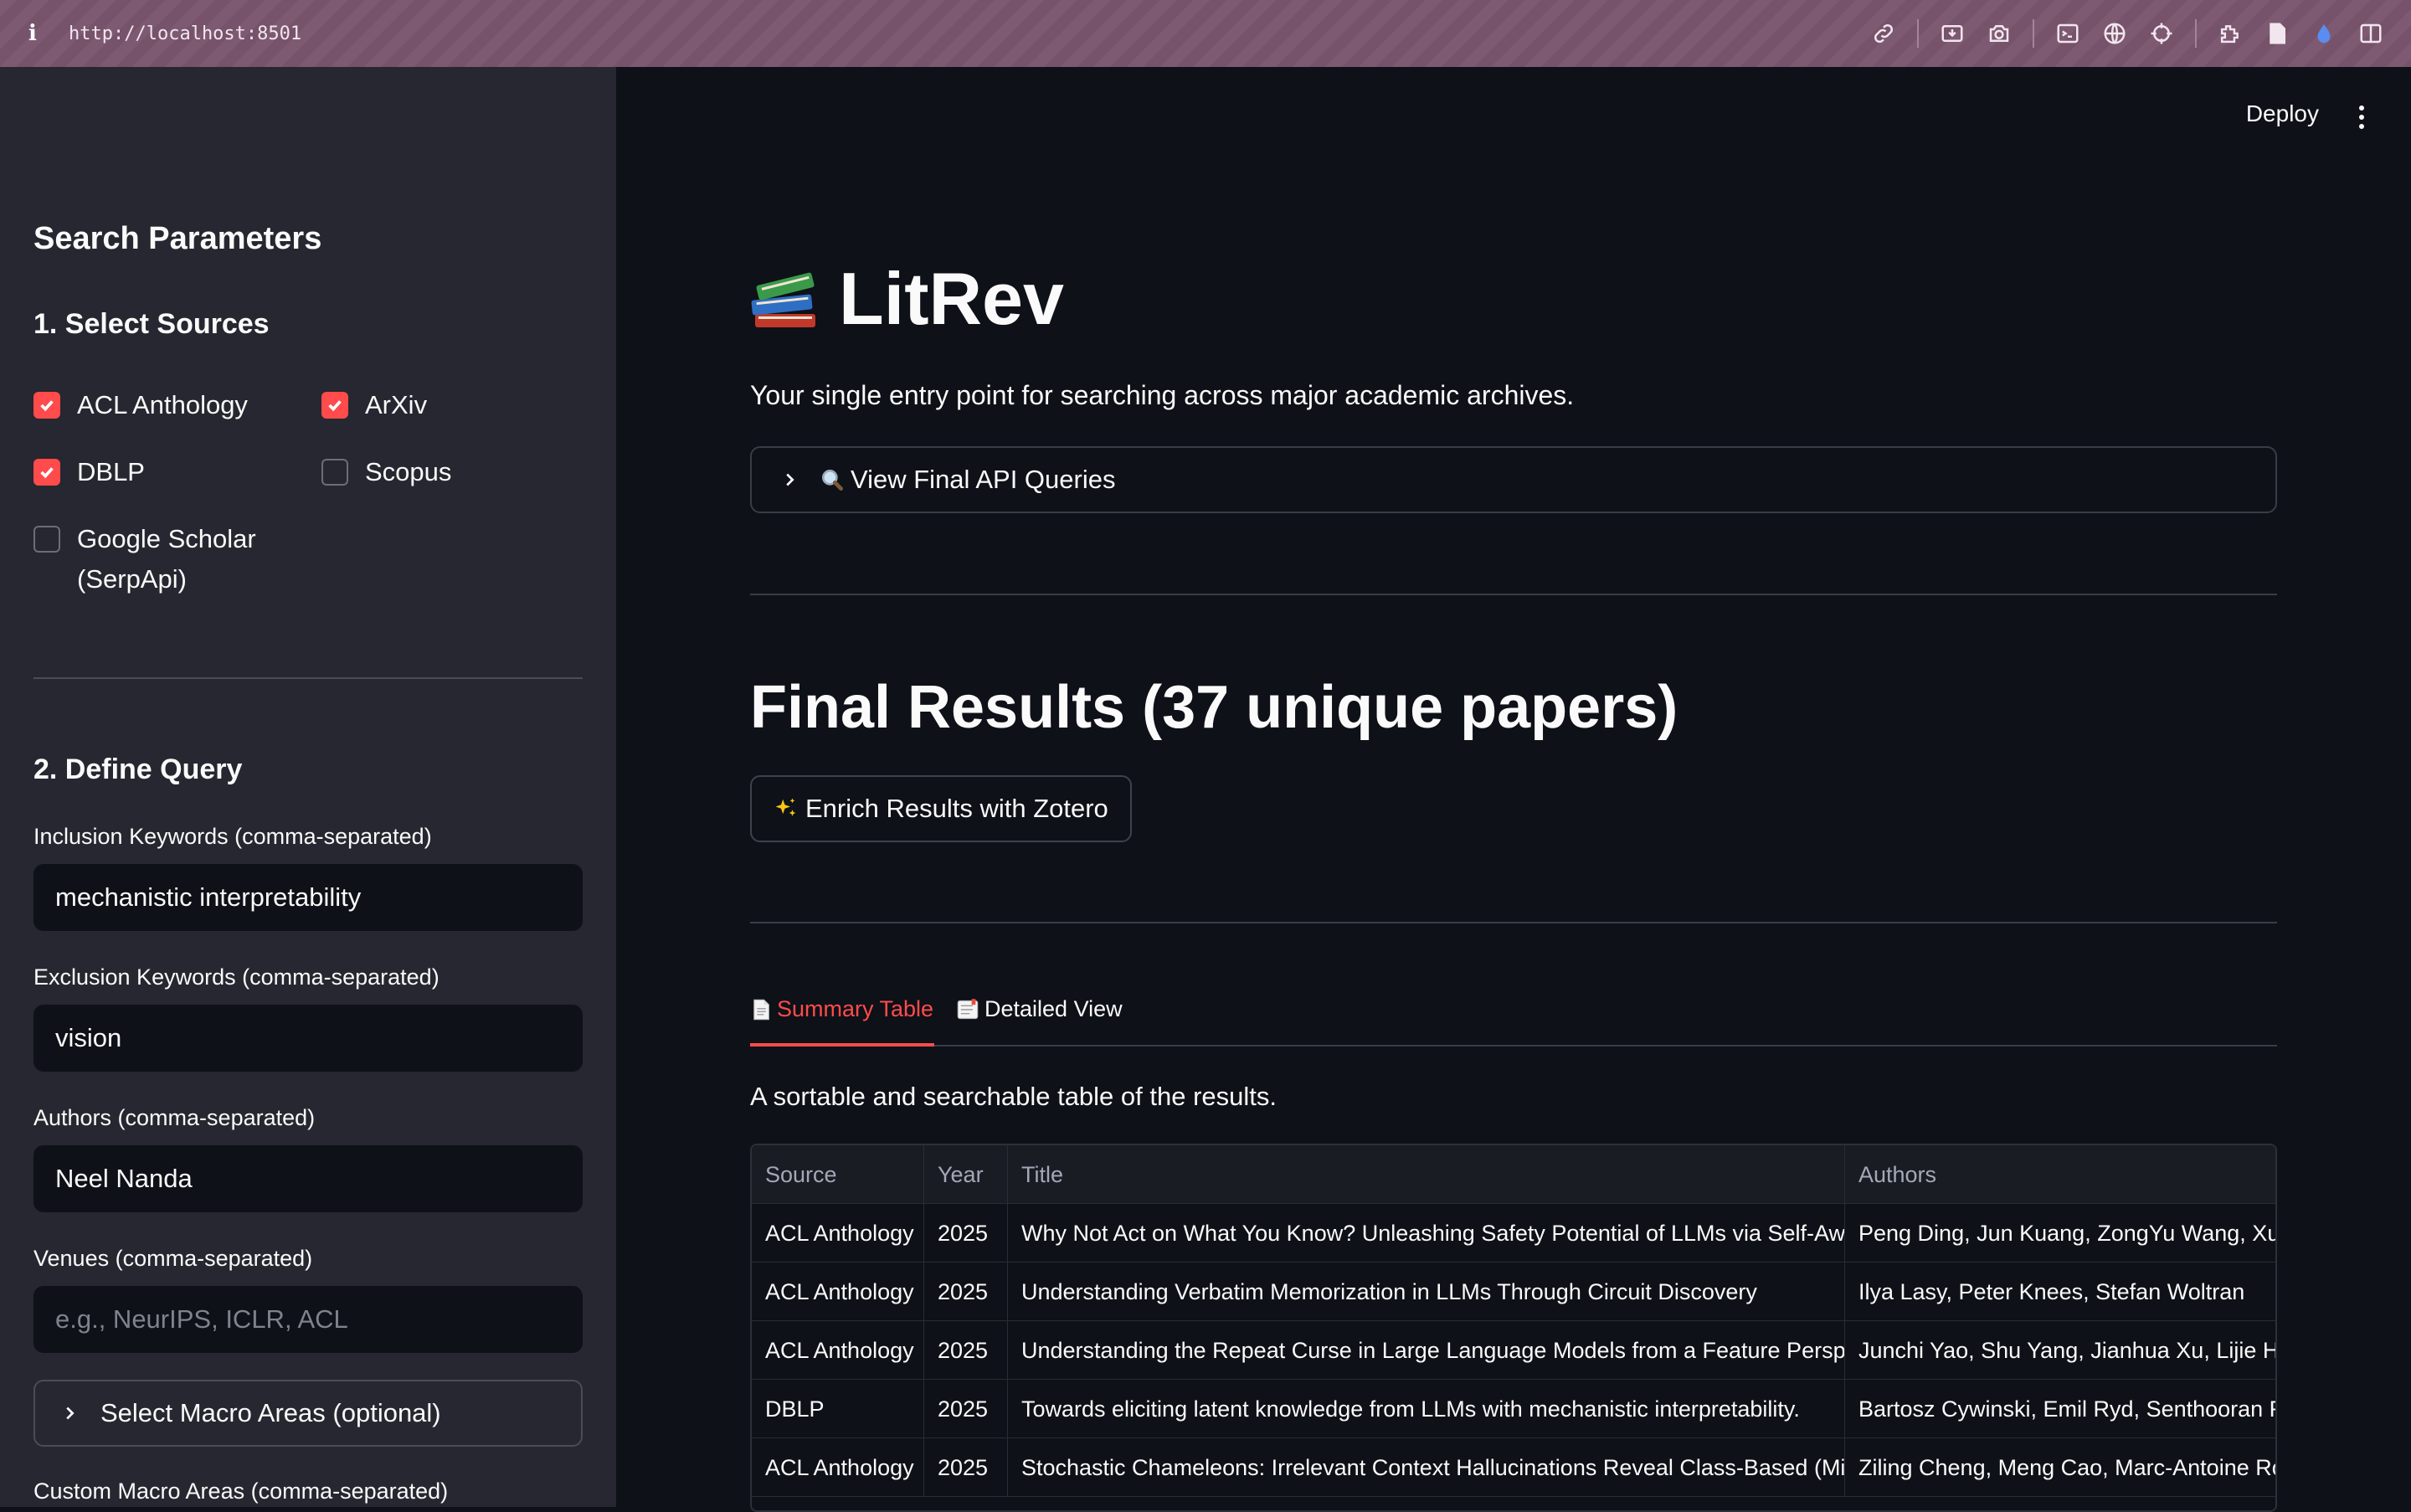 The height and width of the screenshot is (1512, 2411). What do you see at coordinates (111, 471) in the screenshot?
I see `source-label: DBLP` at bounding box center [111, 471].